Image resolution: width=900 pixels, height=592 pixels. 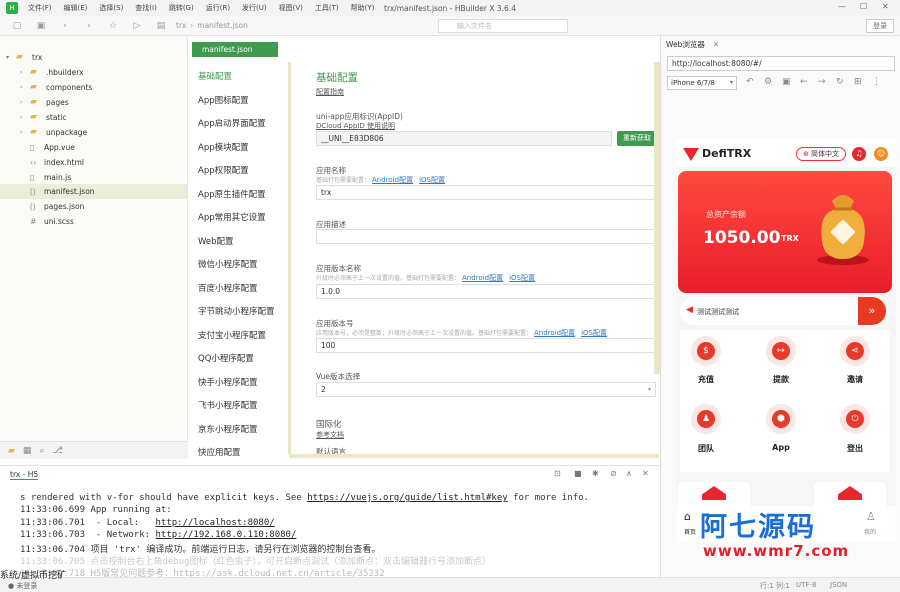 What do you see at coordinates (645, 473) in the screenshot?
I see `close-console-icon: ✕` at bounding box center [645, 473].